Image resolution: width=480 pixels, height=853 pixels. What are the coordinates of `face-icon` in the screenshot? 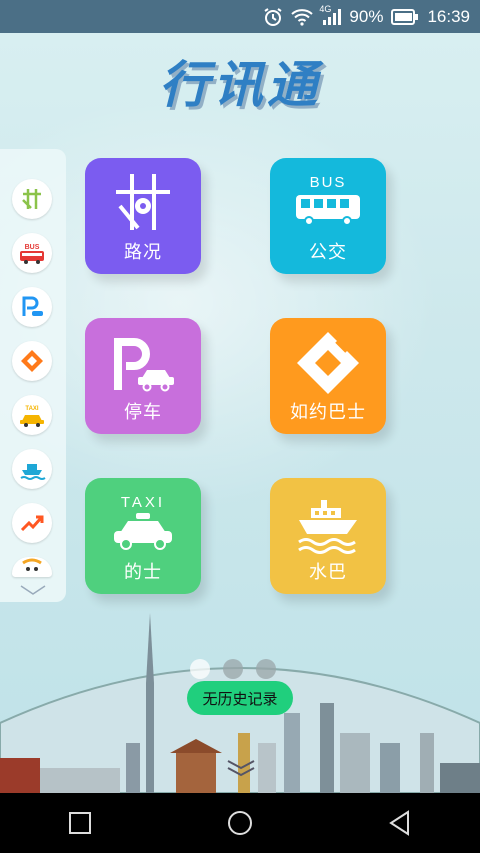 It's located at (32, 564).